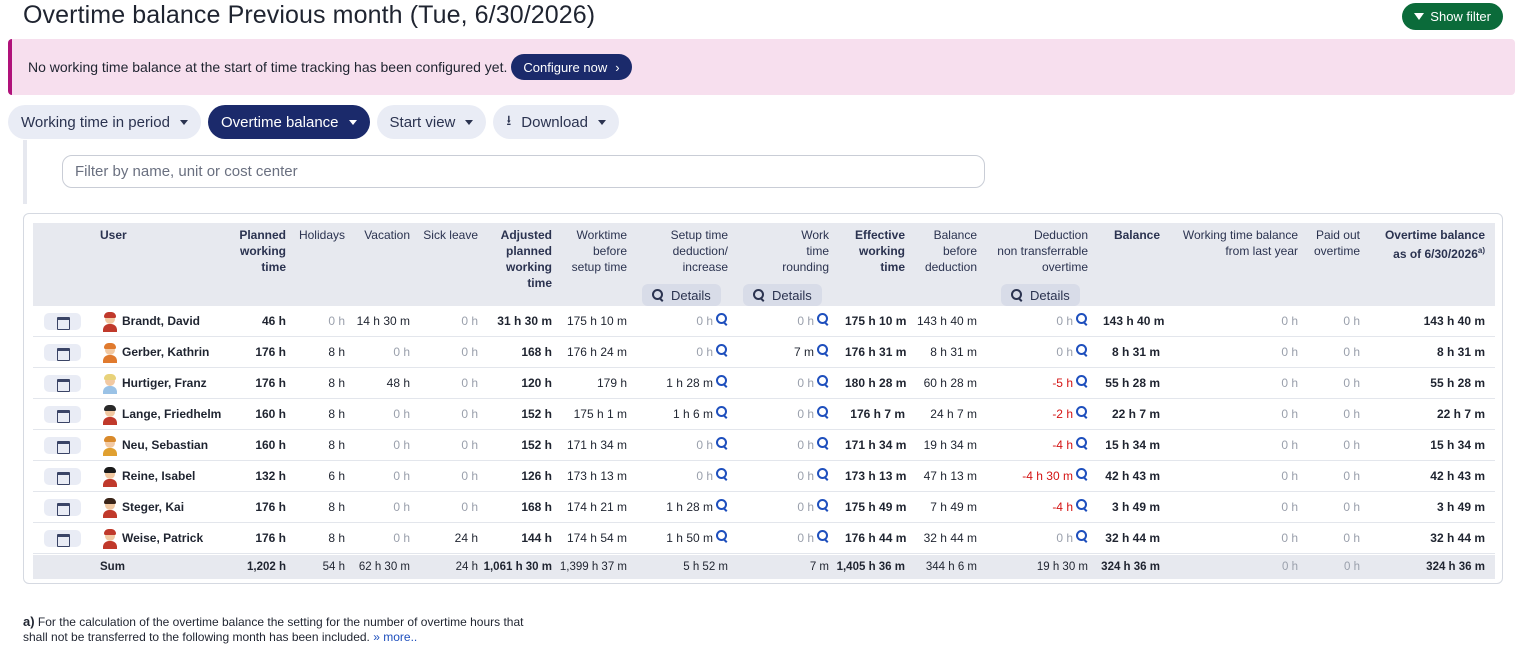  Describe the element at coordinates (875, 445) in the screenshot. I see `cell-effective: 171 h 34 m` at that location.